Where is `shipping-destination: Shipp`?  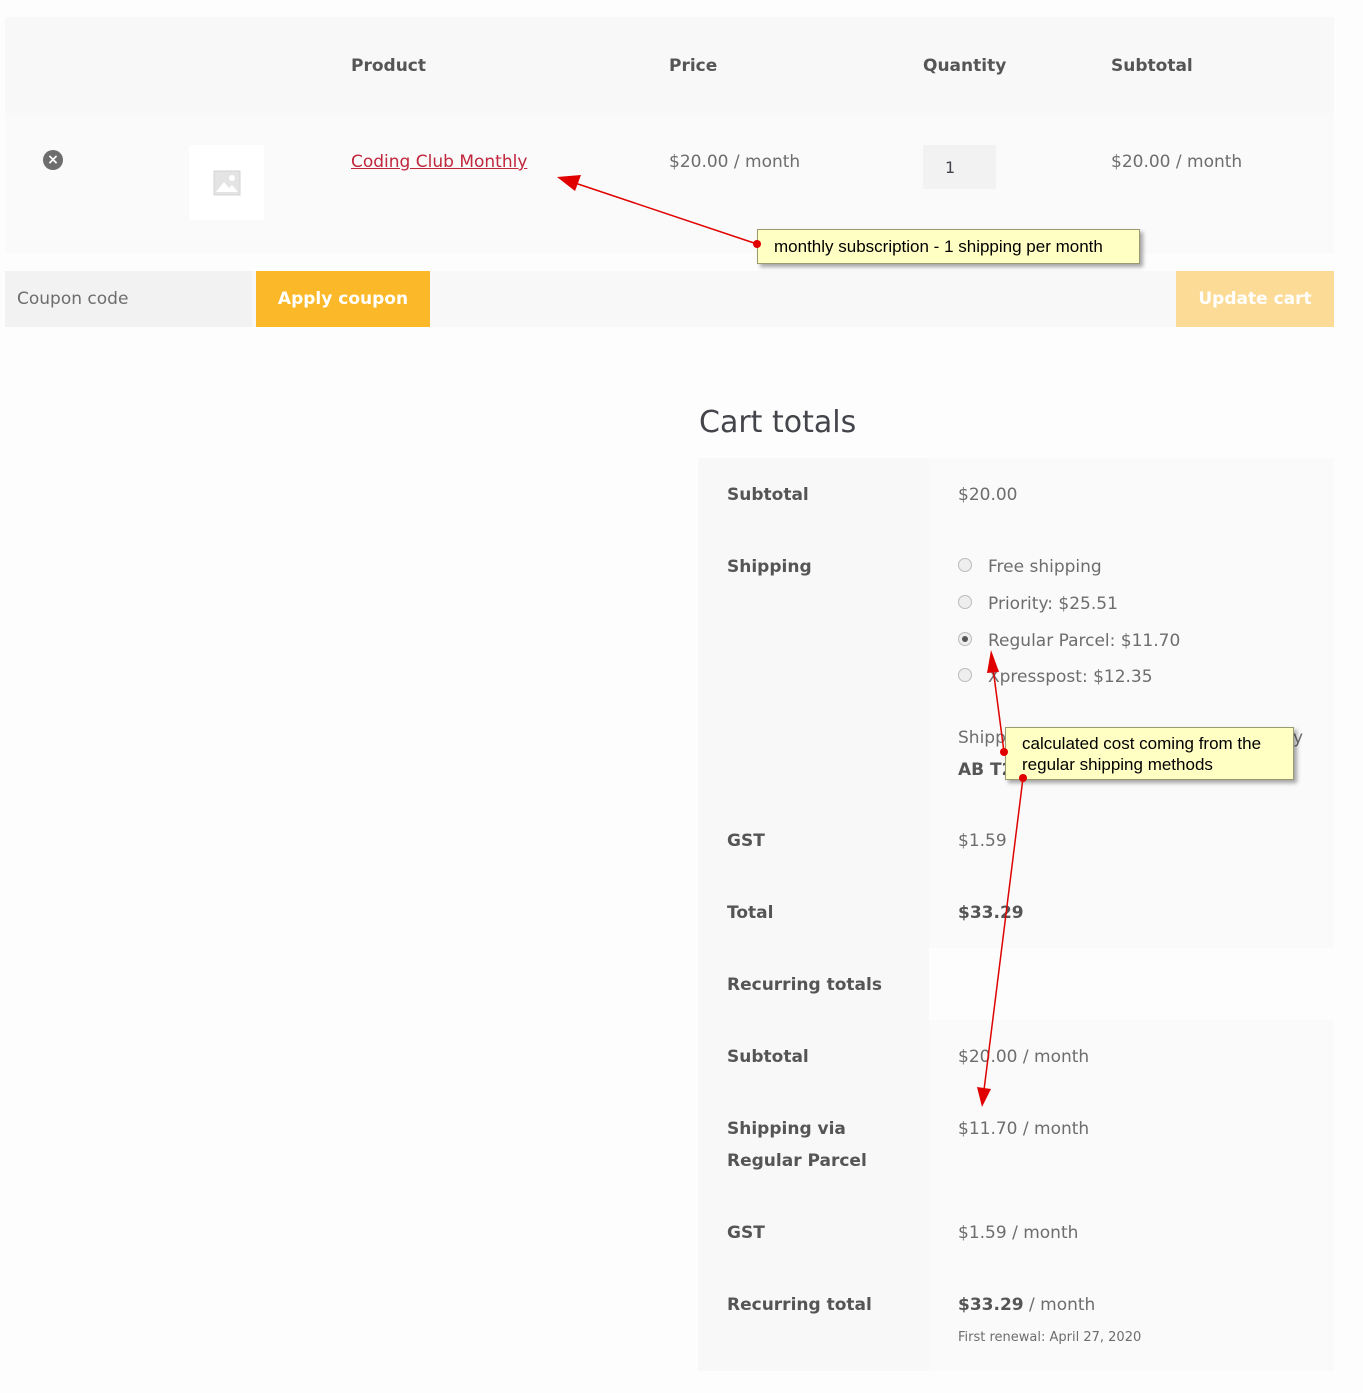
shipping-destination: Shipp is located at coordinates (982, 738).